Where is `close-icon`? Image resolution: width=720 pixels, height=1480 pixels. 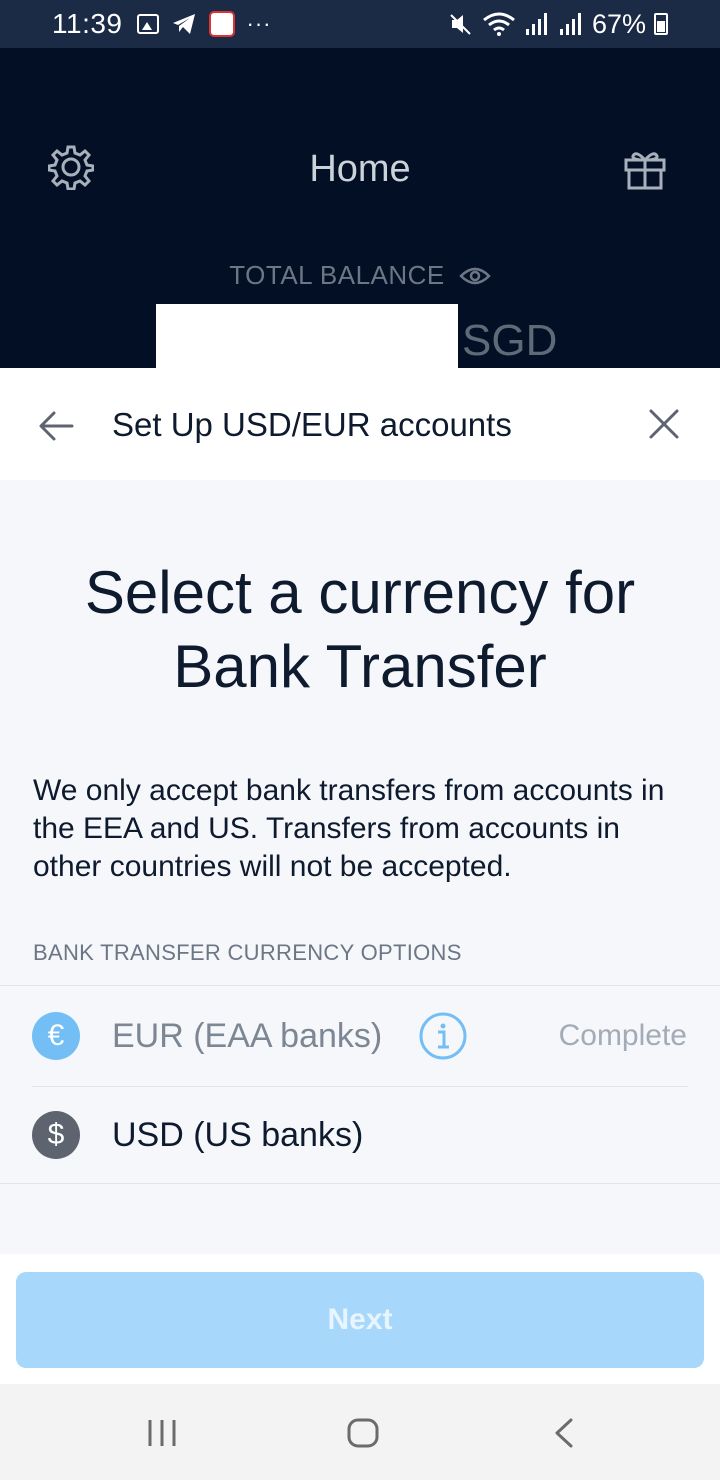
close-icon is located at coordinates (664, 424).